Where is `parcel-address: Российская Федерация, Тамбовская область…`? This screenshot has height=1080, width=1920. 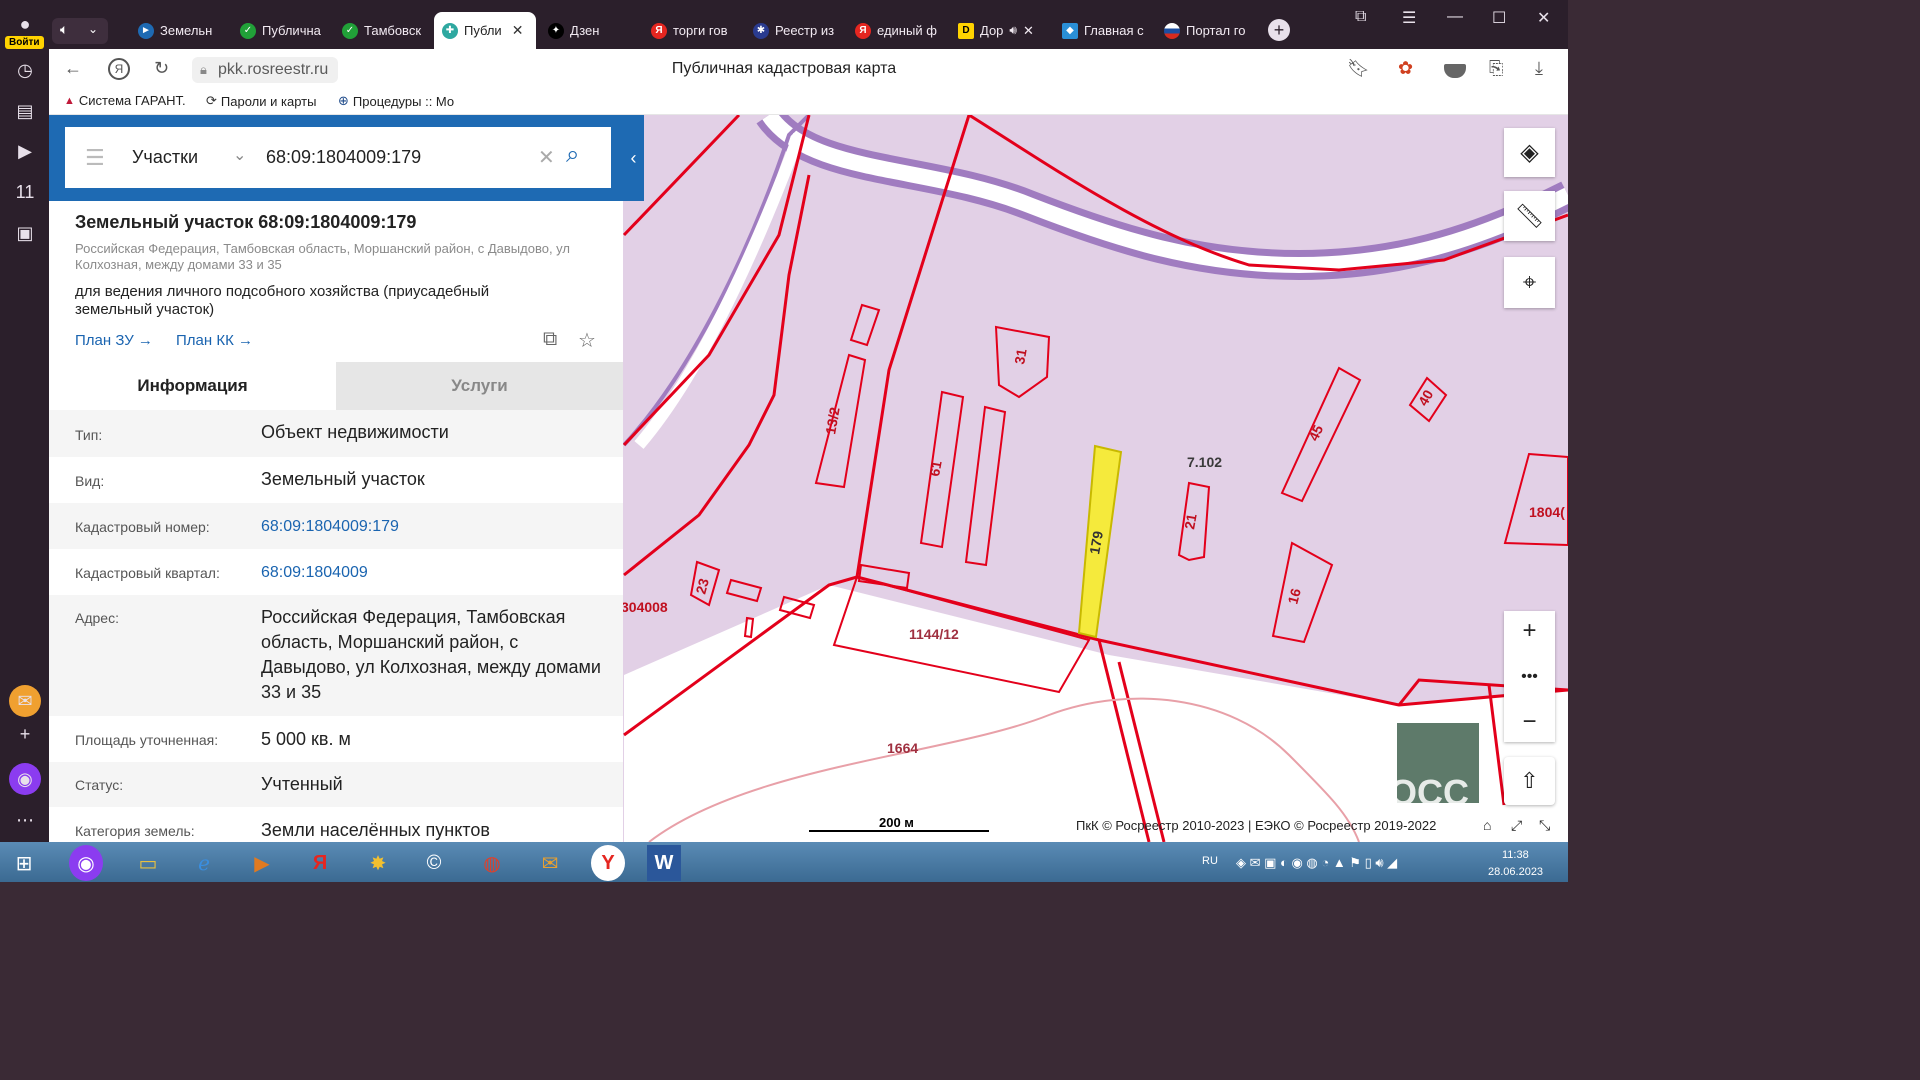 parcel-address: Российская Федерация, Тамбовская область… is located at coordinates (322, 256).